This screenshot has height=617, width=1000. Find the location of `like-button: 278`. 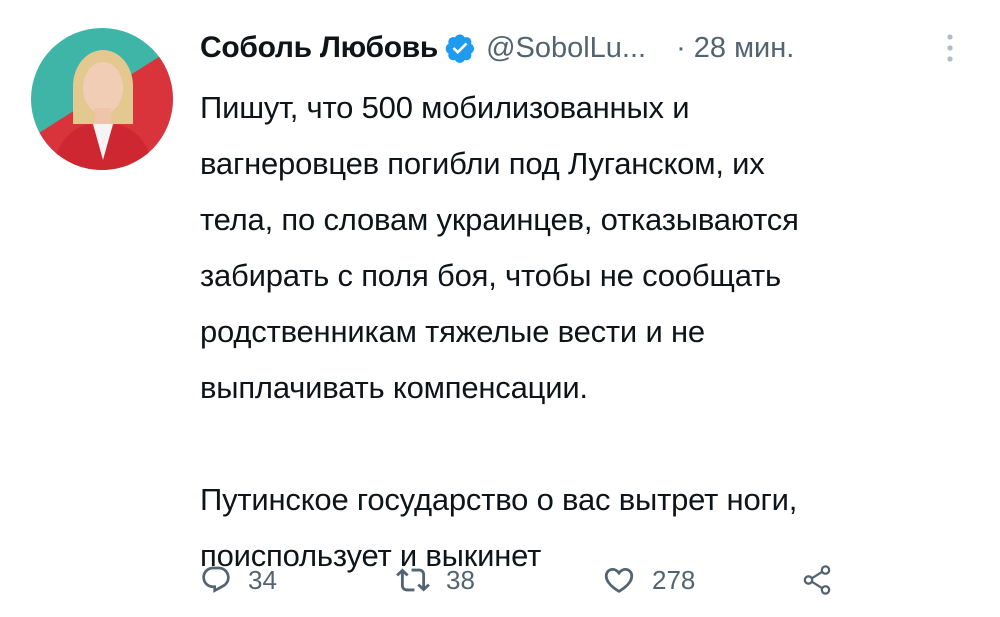

like-button: 278 is located at coordinates (648, 580).